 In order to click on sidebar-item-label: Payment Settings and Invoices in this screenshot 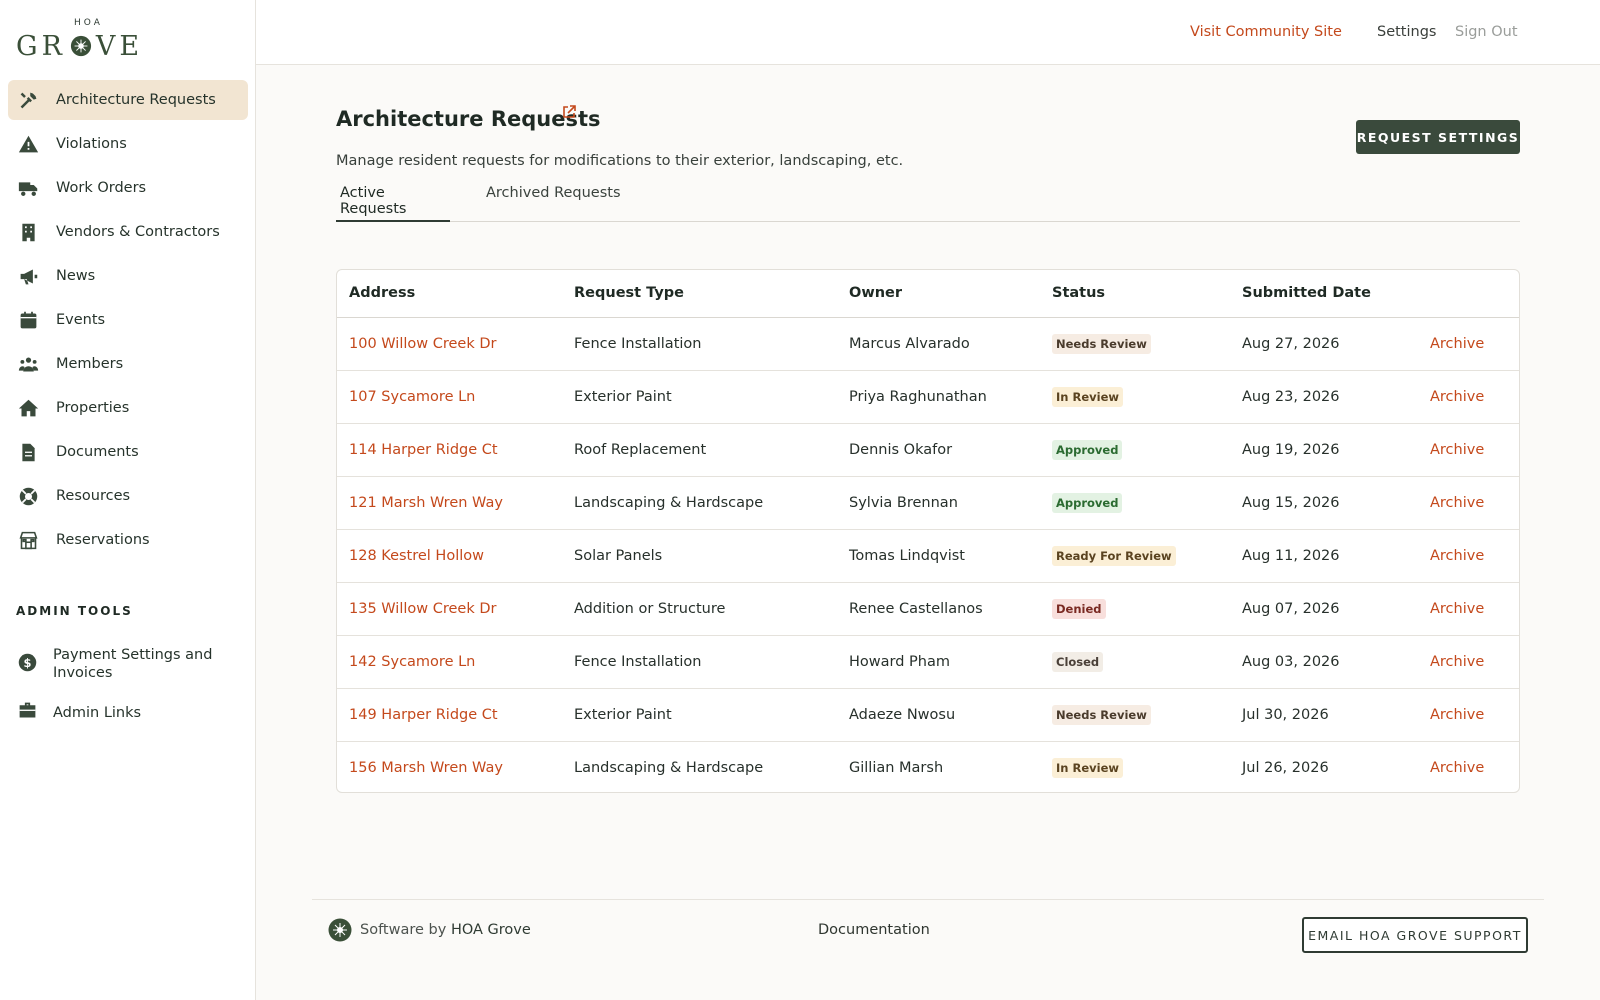, I will do `click(133, 664)`.